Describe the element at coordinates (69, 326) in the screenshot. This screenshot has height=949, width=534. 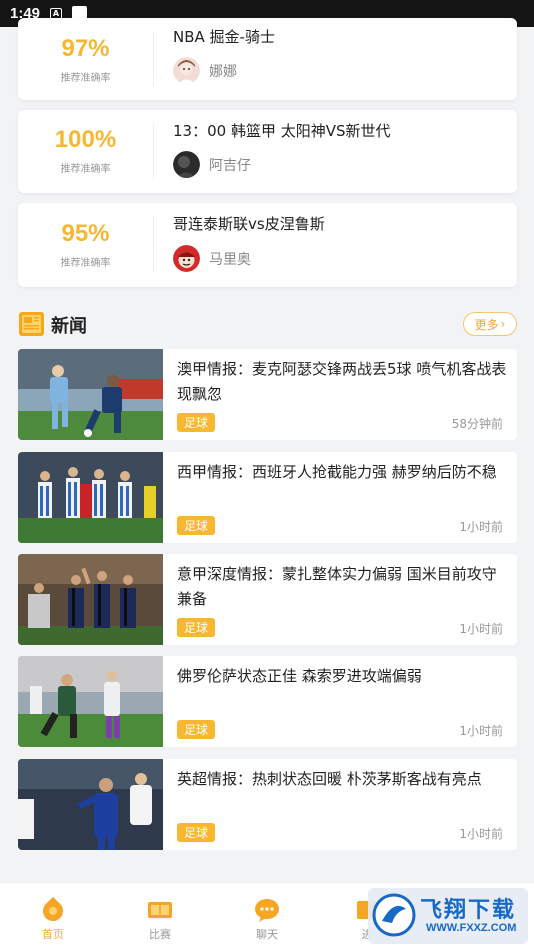
I see `news-section-title: 新闻` at that location.